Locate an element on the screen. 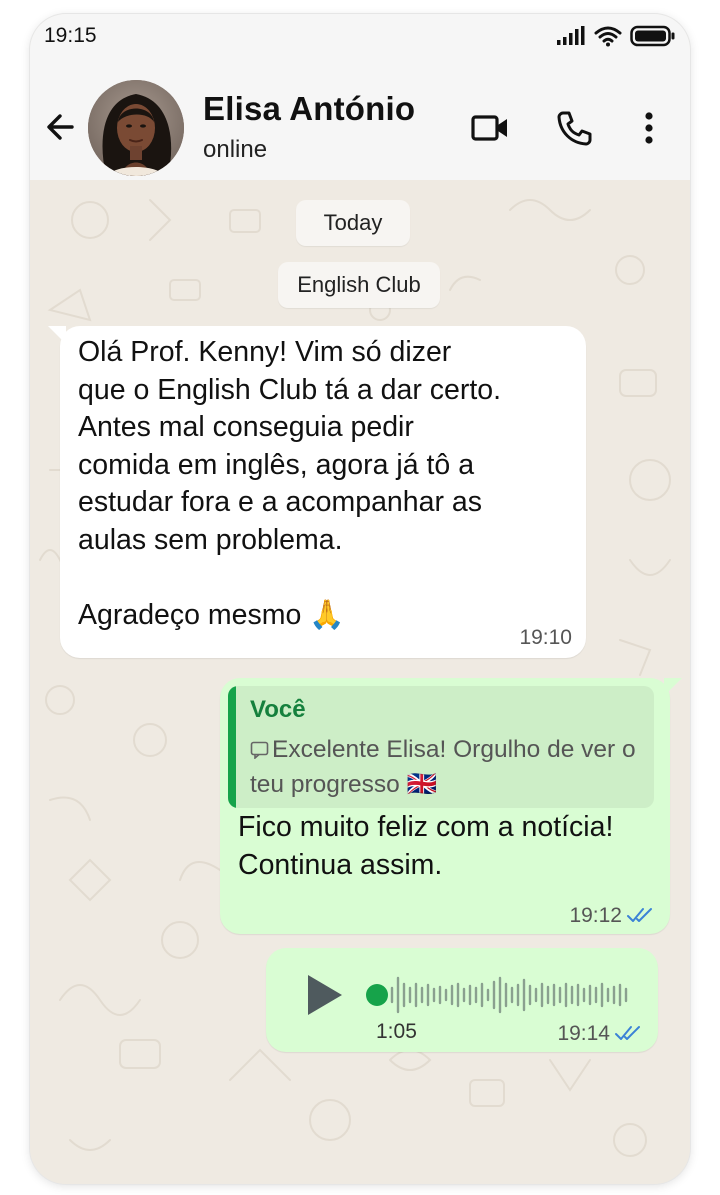 The width and height of the screenshot is (720, 1195). more-options-icon is located at coordinates (649, 128).